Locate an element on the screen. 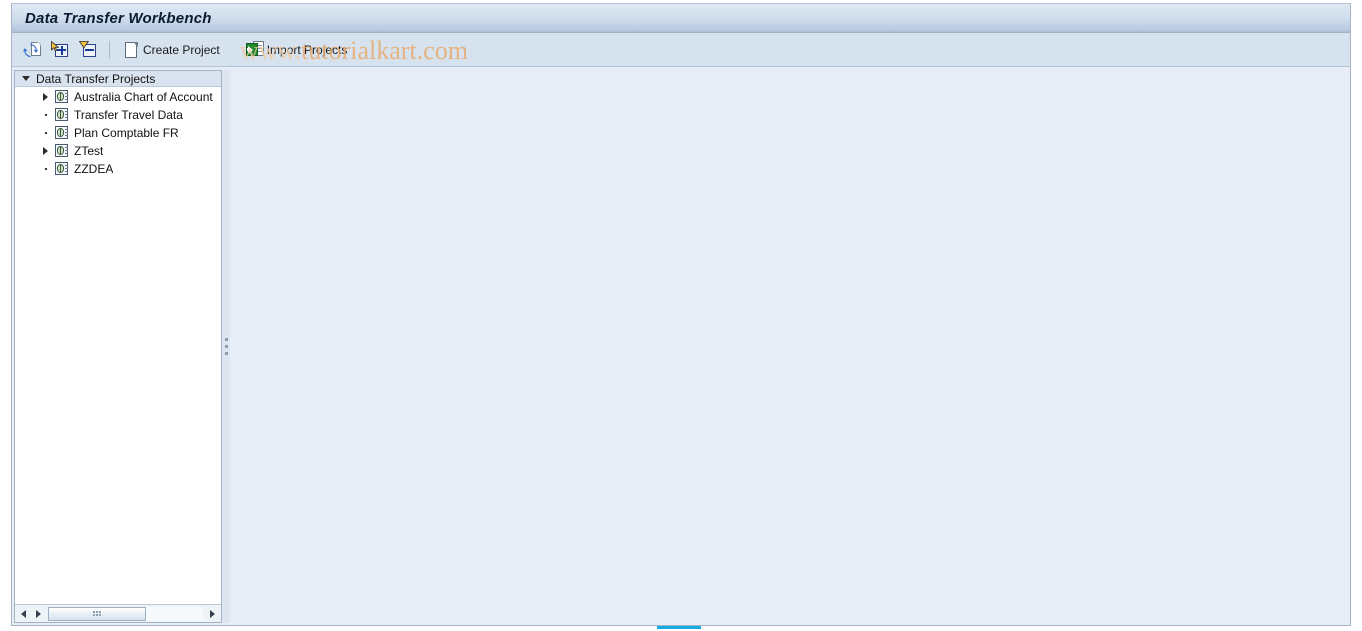 Image resolution: width=1362 pixels, height=631 pixels. tree-node-label: Plan Comptable FR is located at coordinates (126, 133).